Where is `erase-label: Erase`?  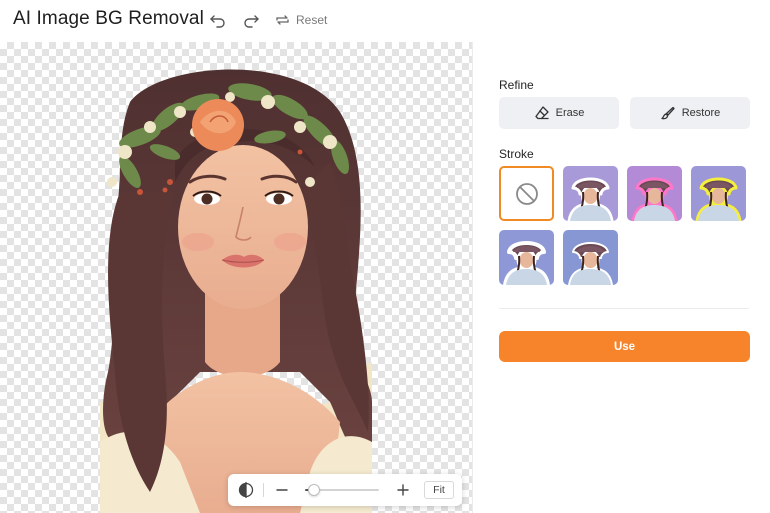
erase-label: Erase is located at coordinates (570, 113).